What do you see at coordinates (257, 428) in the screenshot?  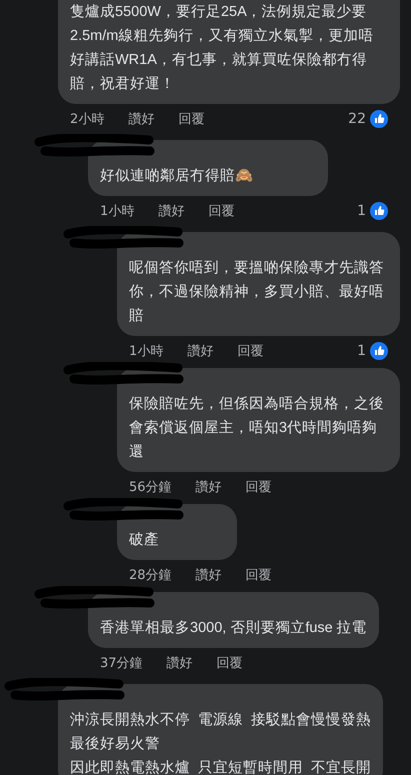 I see `comment-text: 保險賠咗先，但係因為唔合規格，之後會索償返個屋主，唔知3代時間夠唔夠還` at bounding box center [257, 428].